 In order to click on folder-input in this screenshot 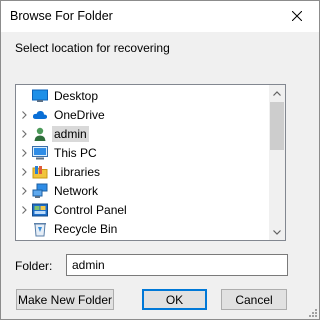, I will do `click(177, 265)`.